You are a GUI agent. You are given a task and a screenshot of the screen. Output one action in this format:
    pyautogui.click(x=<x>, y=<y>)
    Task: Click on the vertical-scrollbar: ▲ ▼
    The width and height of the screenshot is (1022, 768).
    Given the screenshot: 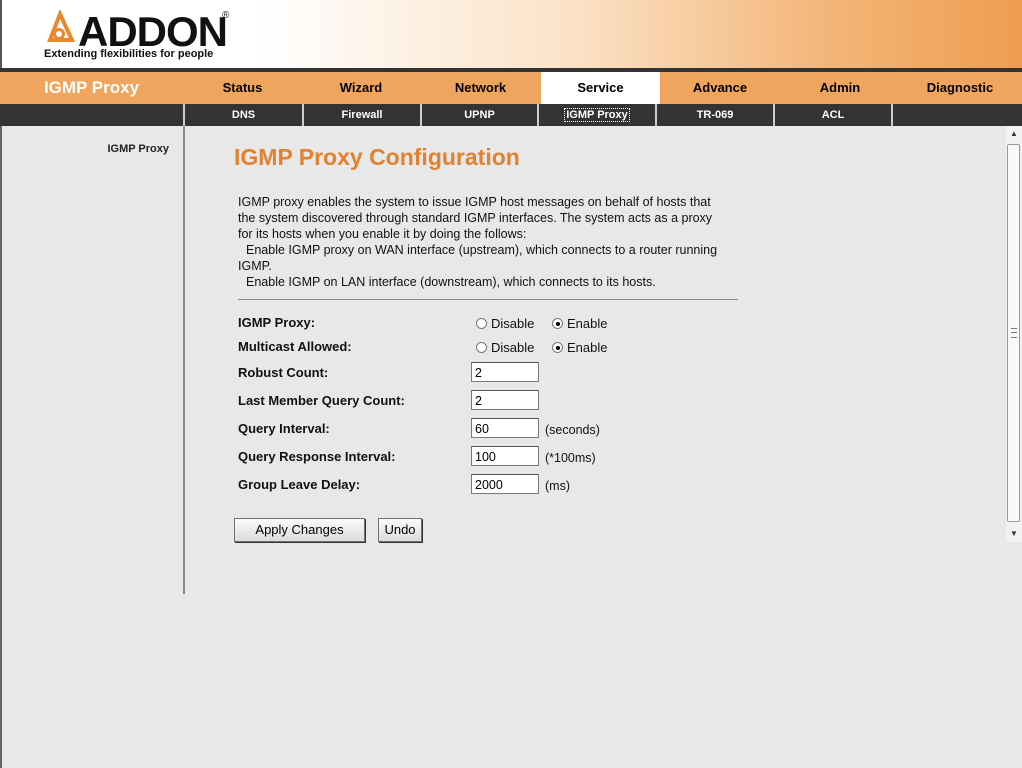 What is the action you would take?
    pyautogui.click(x=1014, y=334)
    